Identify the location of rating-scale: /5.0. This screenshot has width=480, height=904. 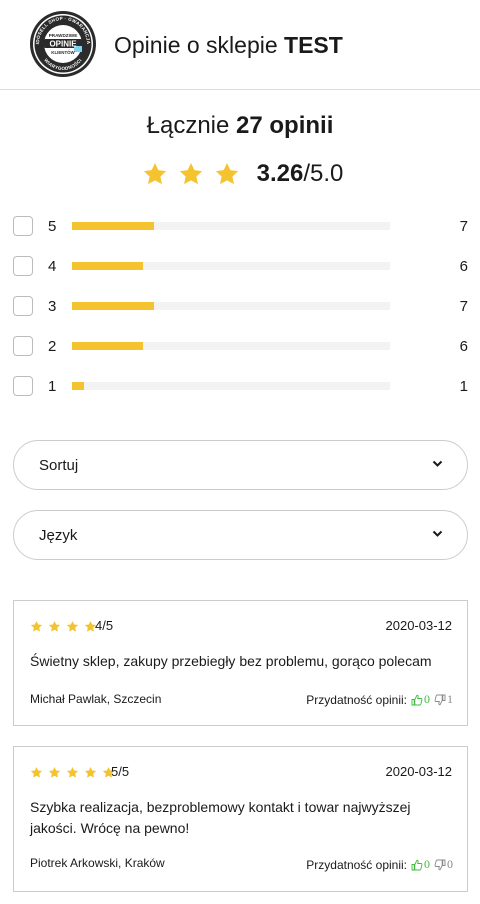
(323, 173).